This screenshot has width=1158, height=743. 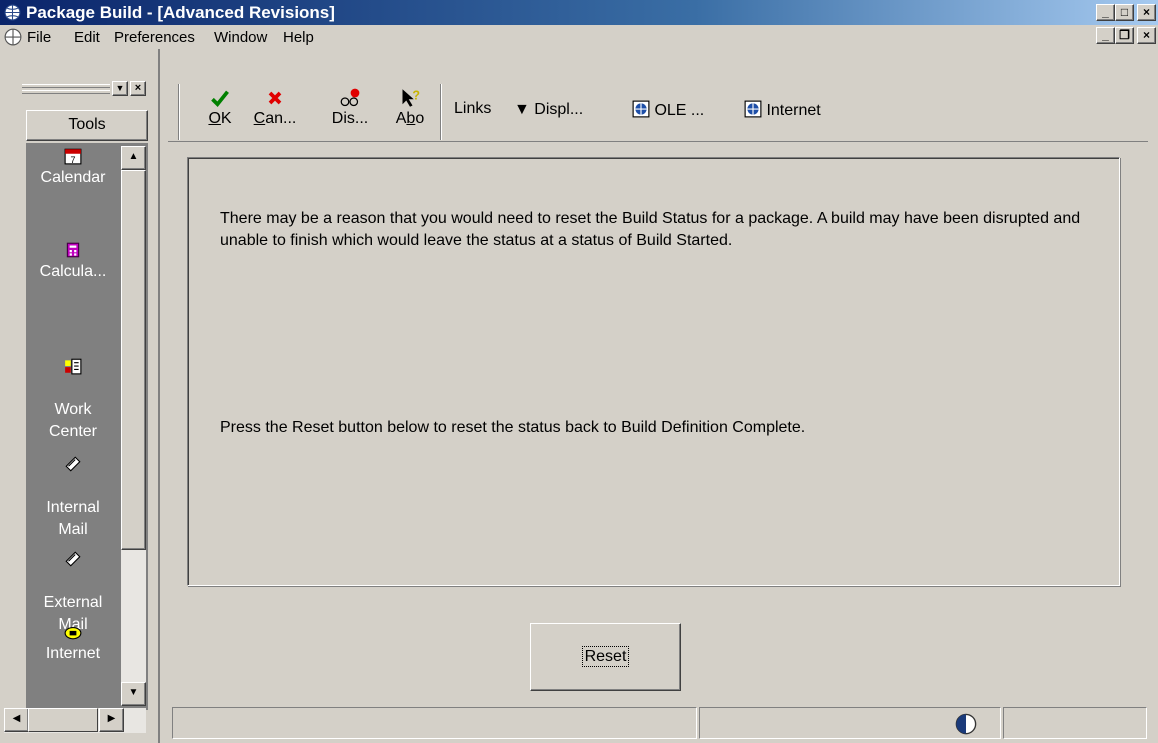 What do you see at coordinates (73, 250) in the screenshot?
I see `calculator-icon` at bounding box center [73, 250].